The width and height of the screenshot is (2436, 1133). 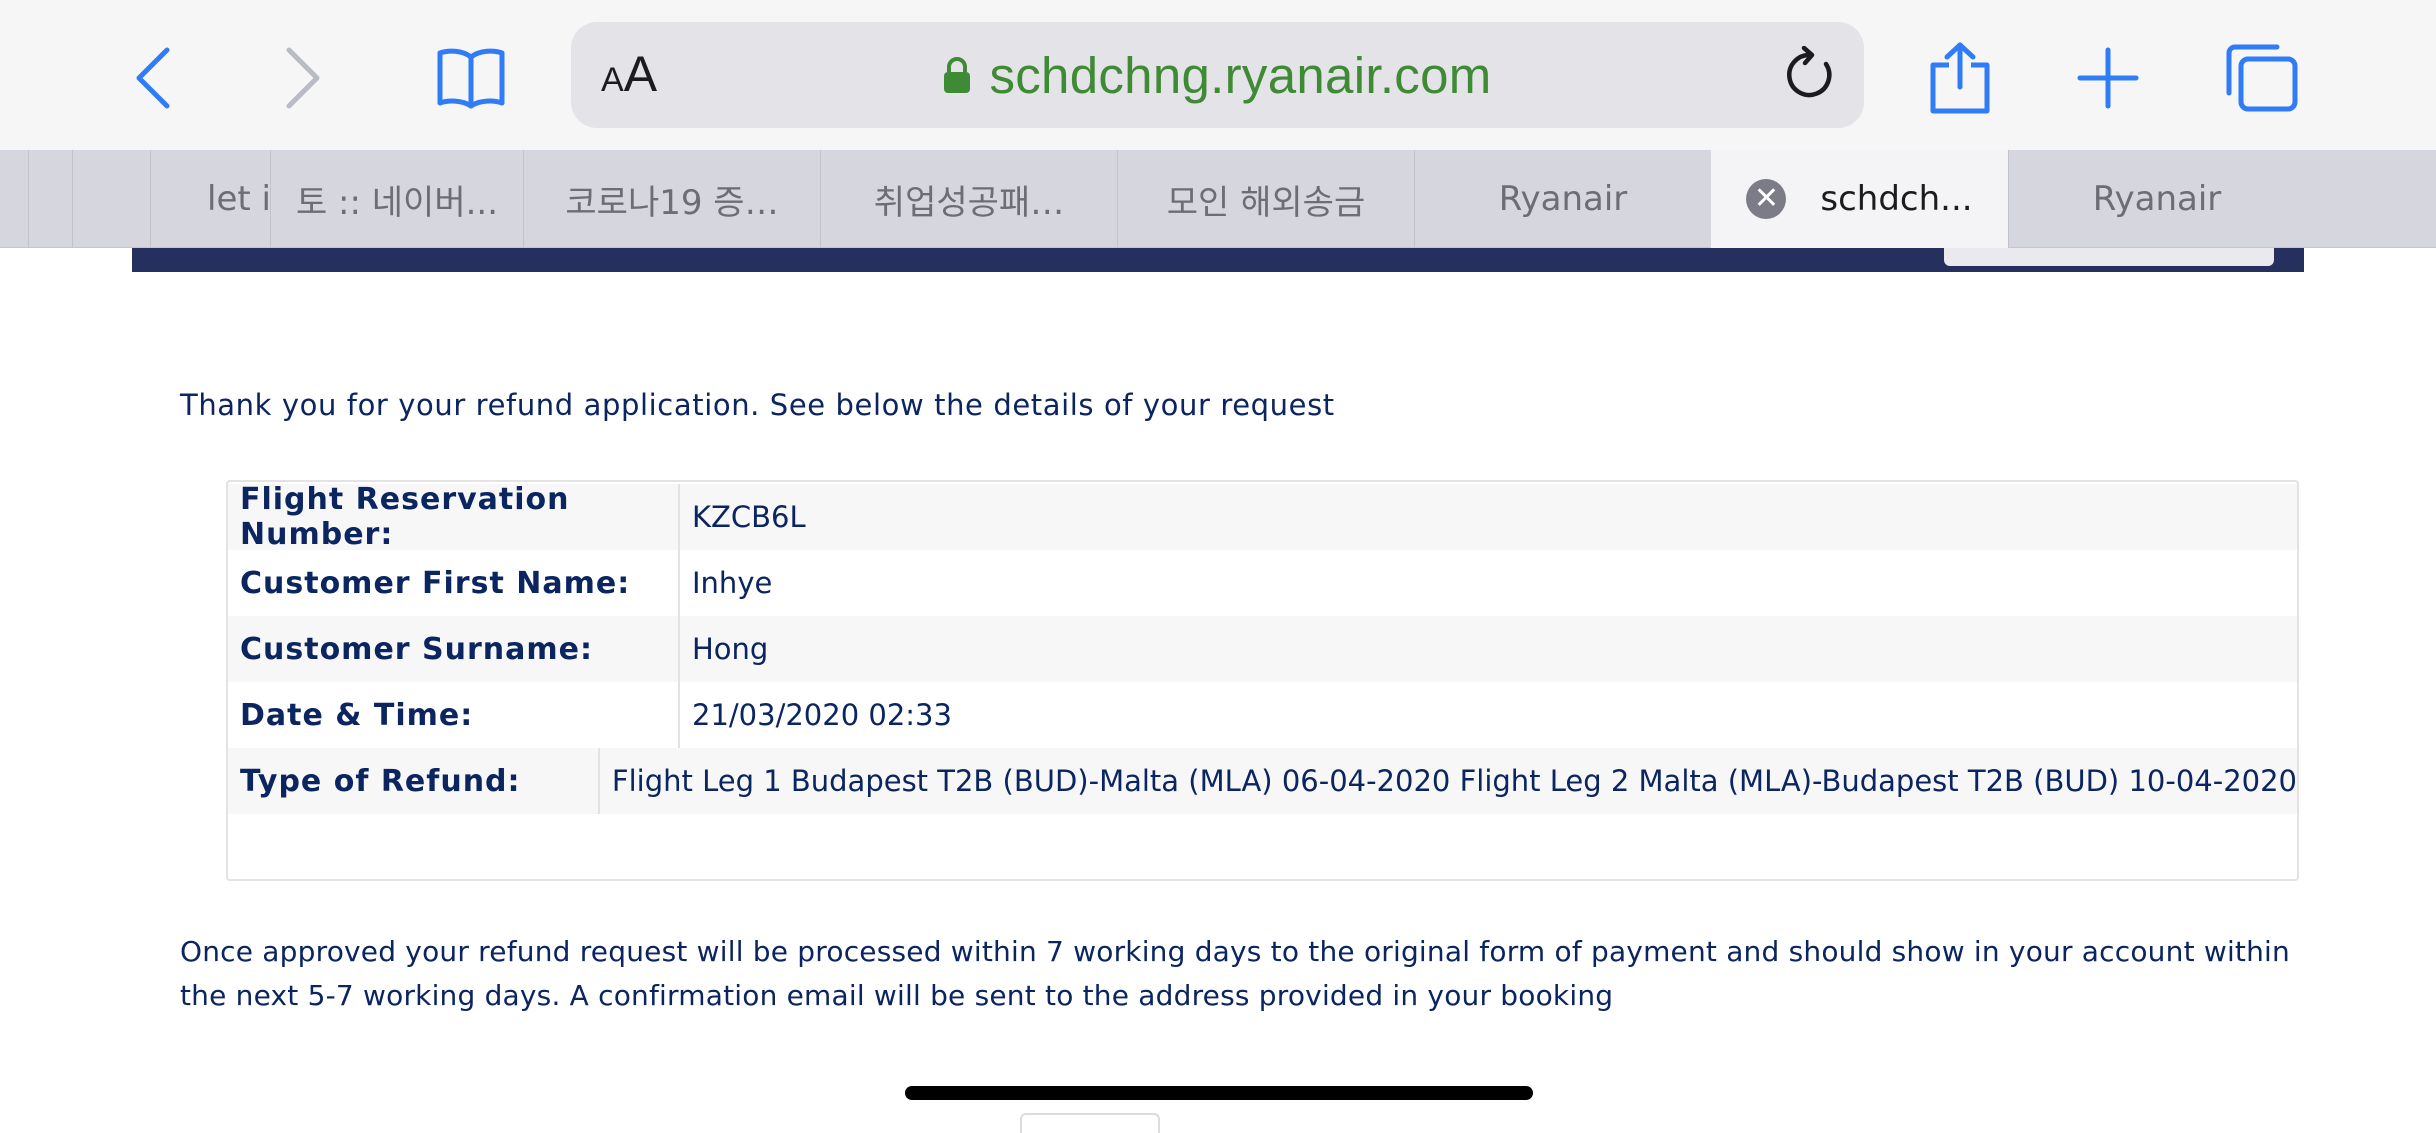 I want to click on tab-label: 모인 해외송금, so click(x=1266, y=202).